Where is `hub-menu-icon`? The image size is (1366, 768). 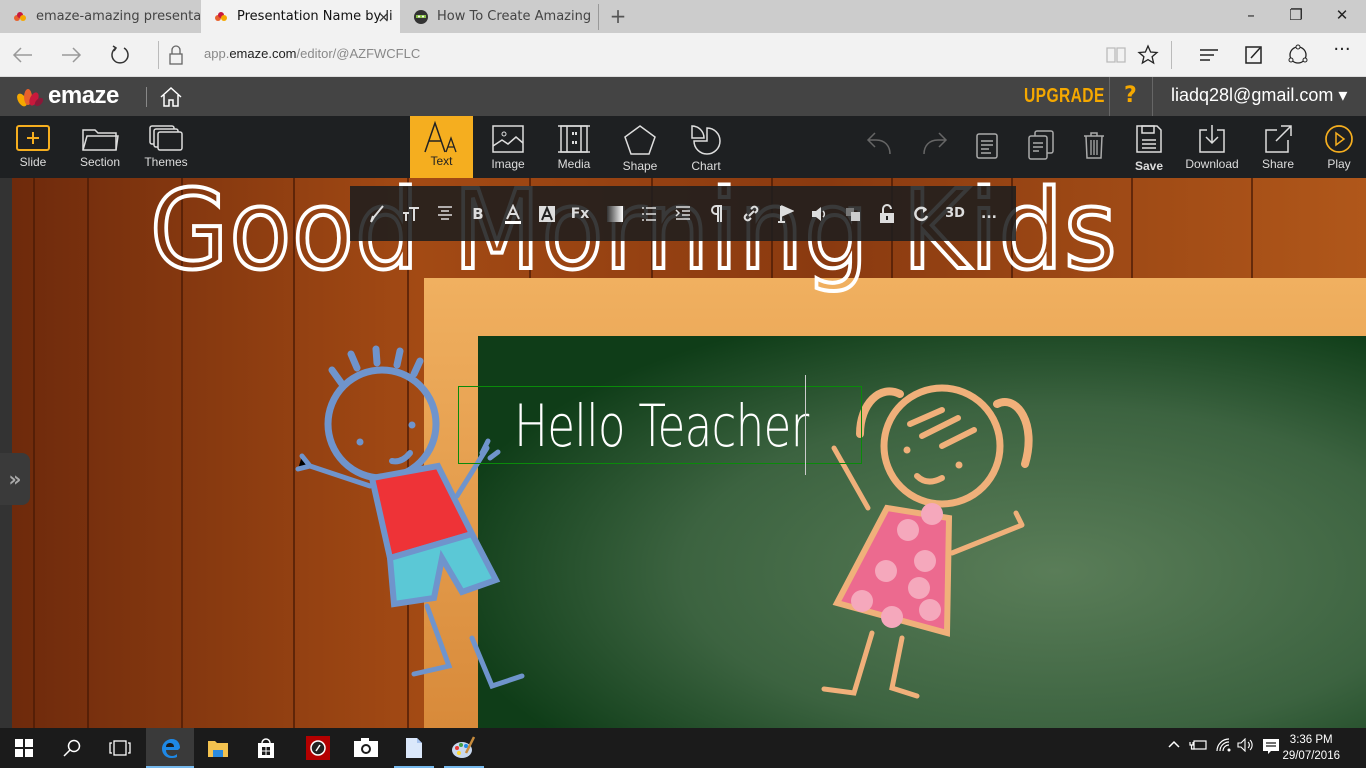
hub-menu-icon is located at coordinates (1209, 55).